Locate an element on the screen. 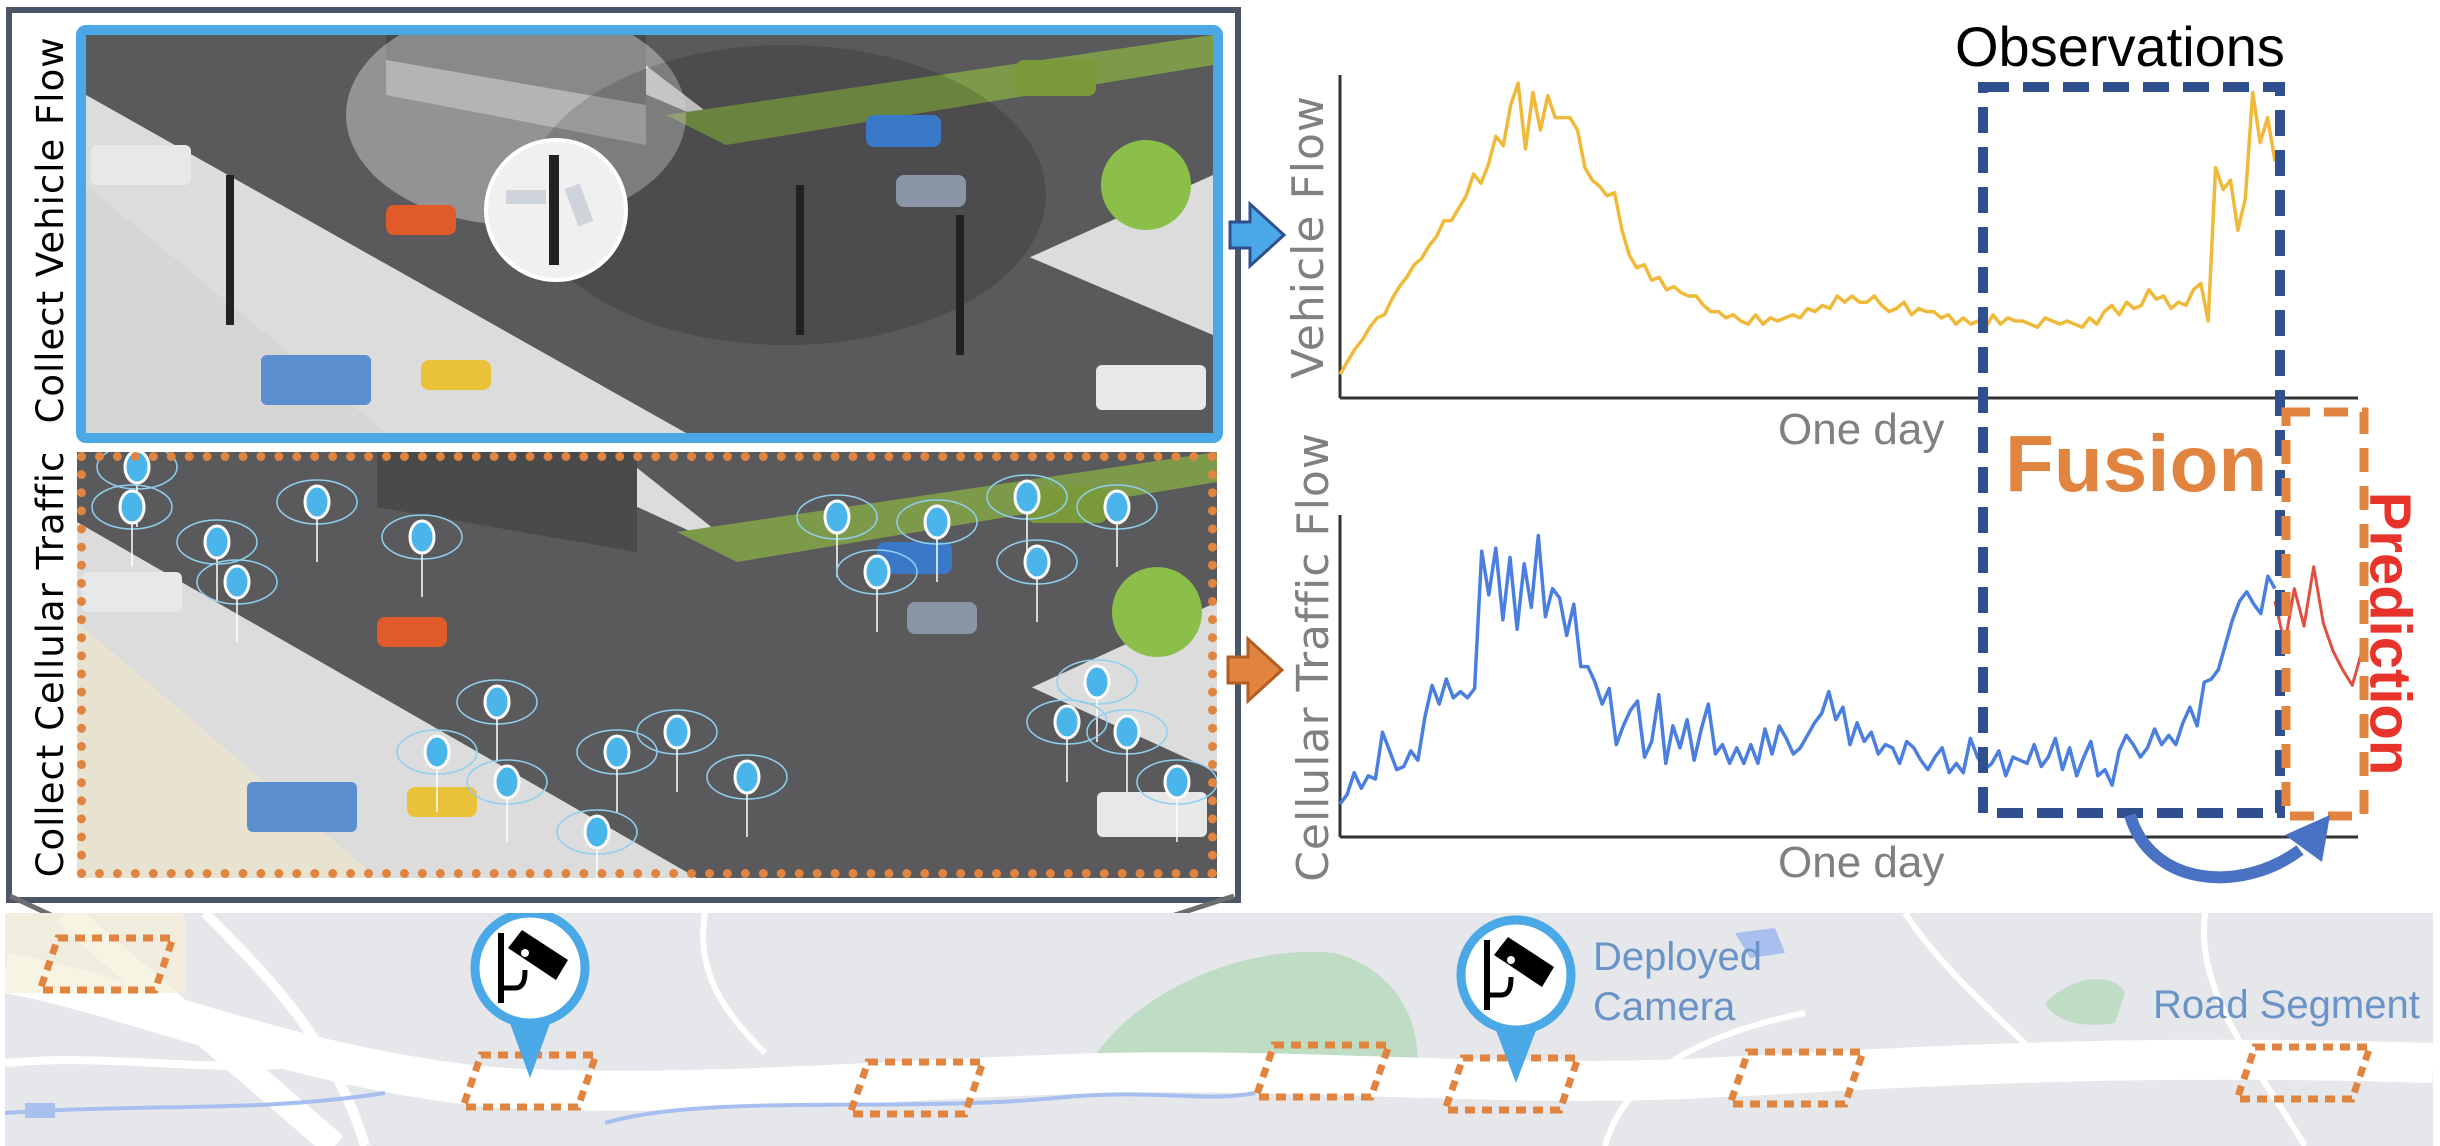  vehicle-flow-ylabel: Vehicle Flow is located at coordinates (1308, 237).